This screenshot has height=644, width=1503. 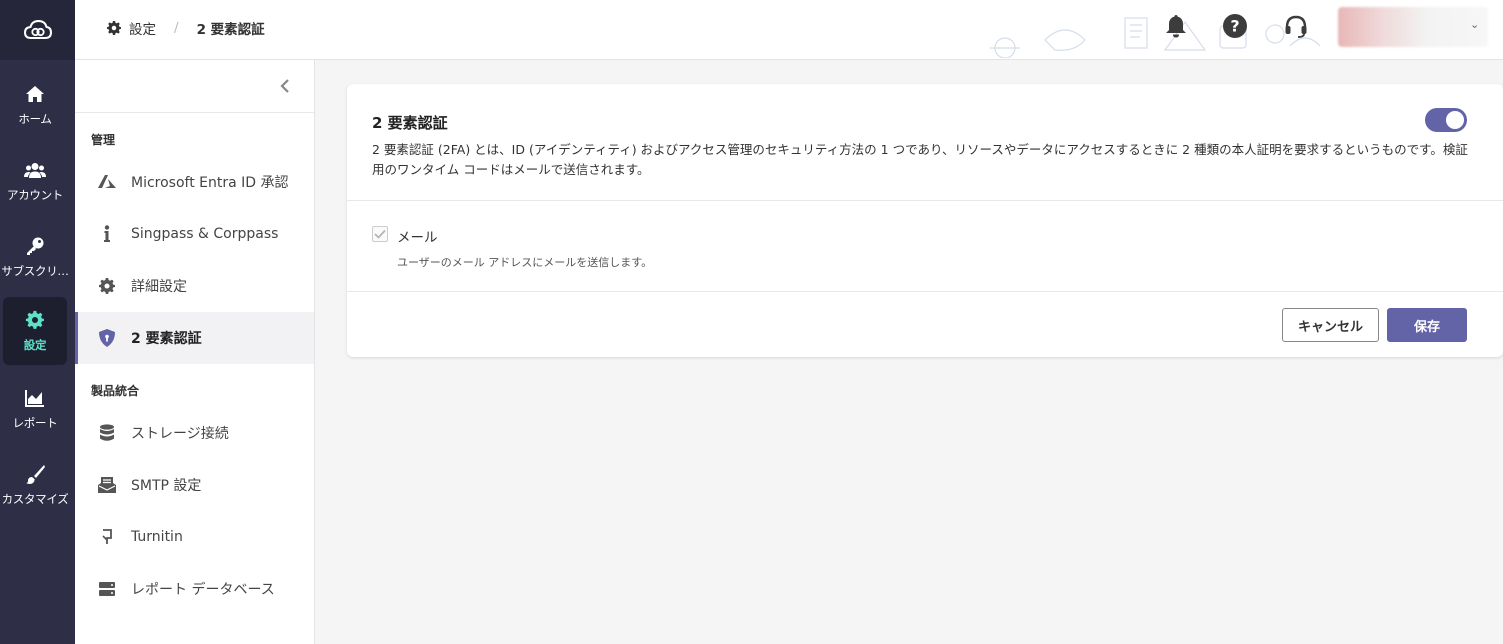 What do you see at coordinates (1427, 325) in the screenshot?
I see `save-button: 保存` at bounding box center [1427, 325].